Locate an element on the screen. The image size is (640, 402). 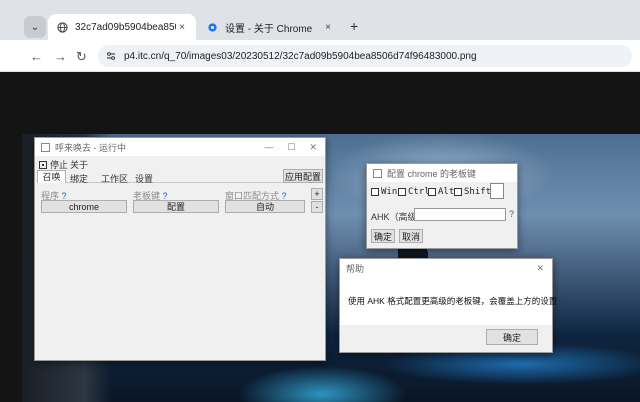
minimize-icon: — is located at coordinates (268, 147).